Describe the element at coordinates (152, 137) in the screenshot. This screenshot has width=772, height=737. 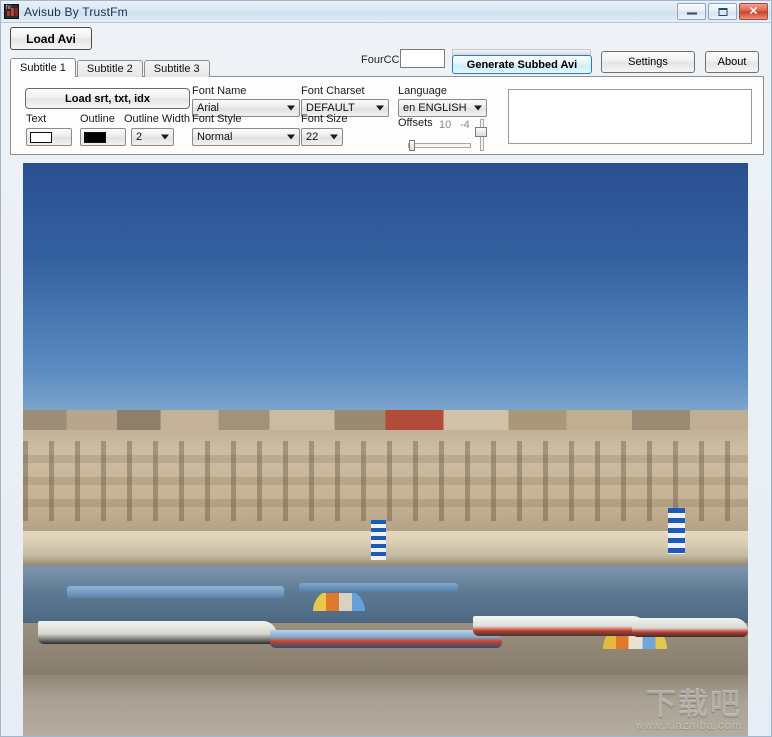
I see `outline-width-combo: 2` at that location.